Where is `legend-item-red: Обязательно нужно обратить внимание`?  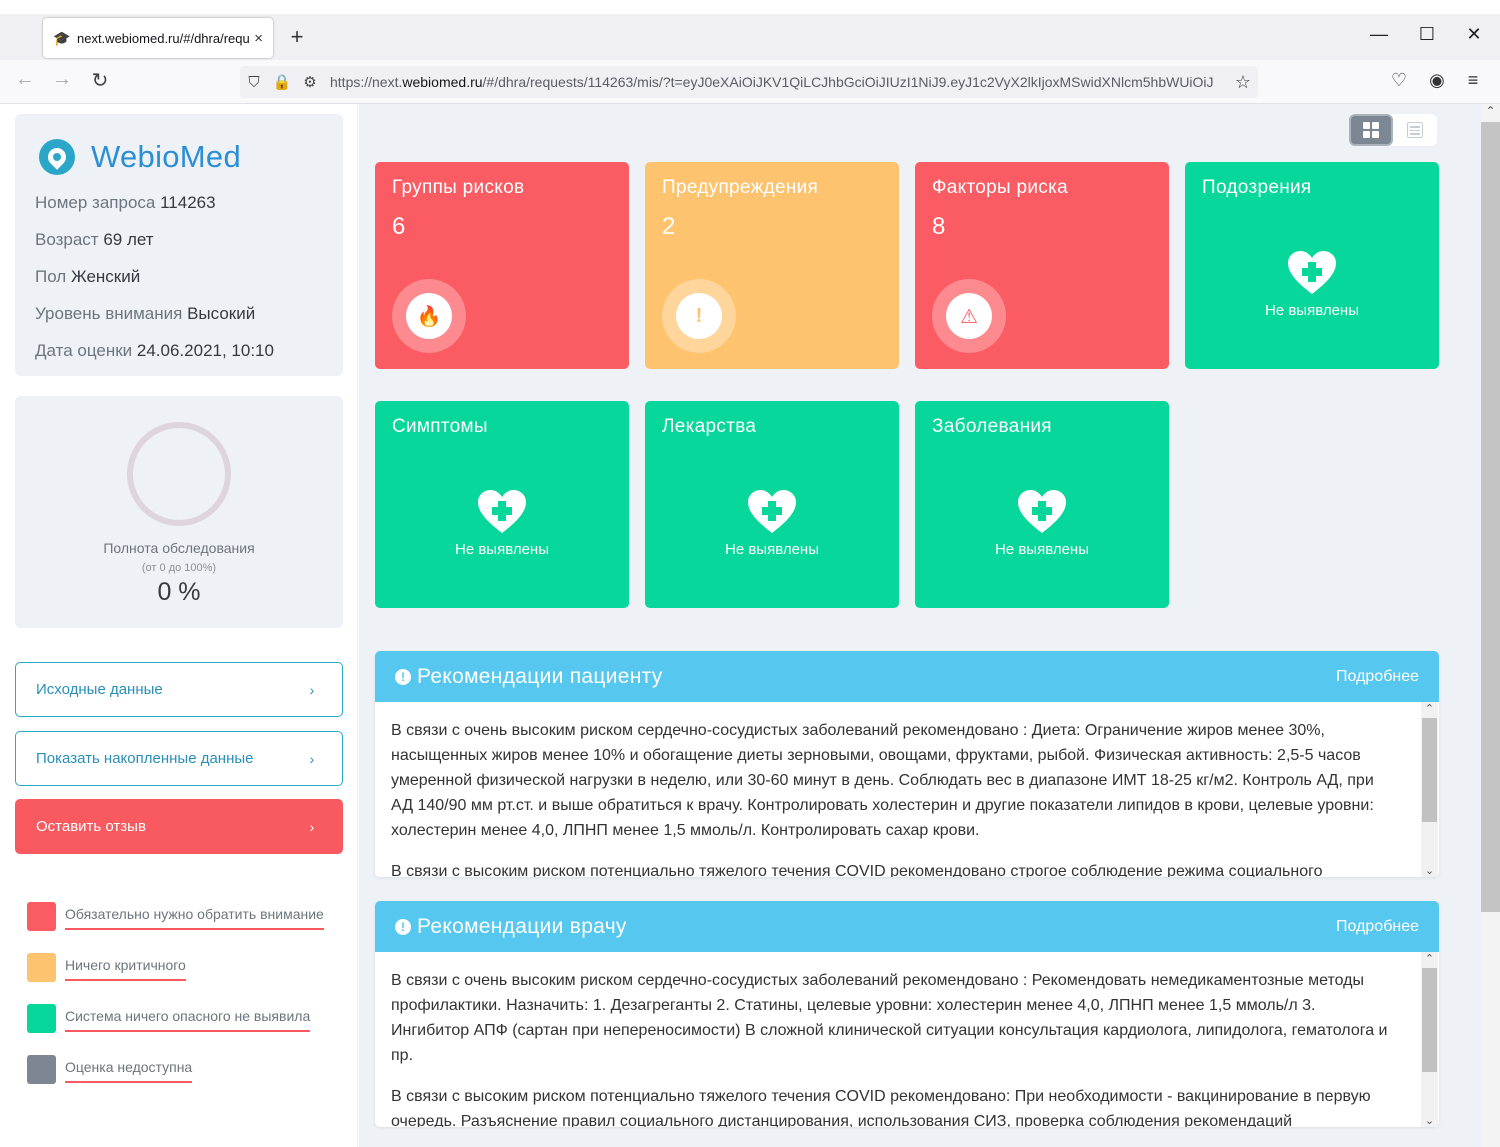
legend-item-red: Обязательно нужно обратить внимание is located at coordinates (192, 922).